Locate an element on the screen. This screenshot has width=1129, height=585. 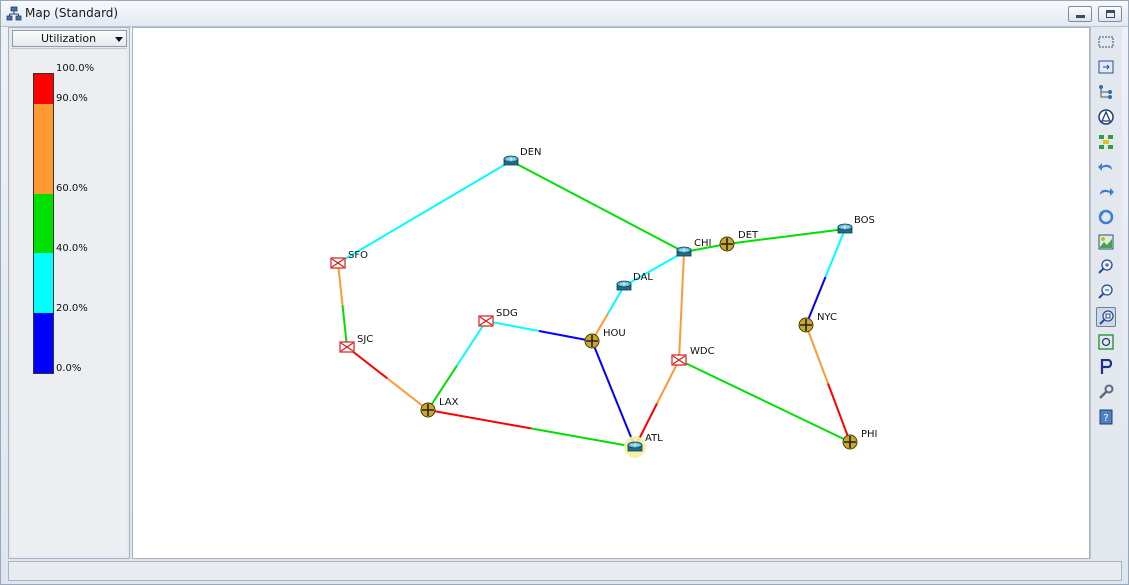
tools-icon is located at coordinates (1106, 391).